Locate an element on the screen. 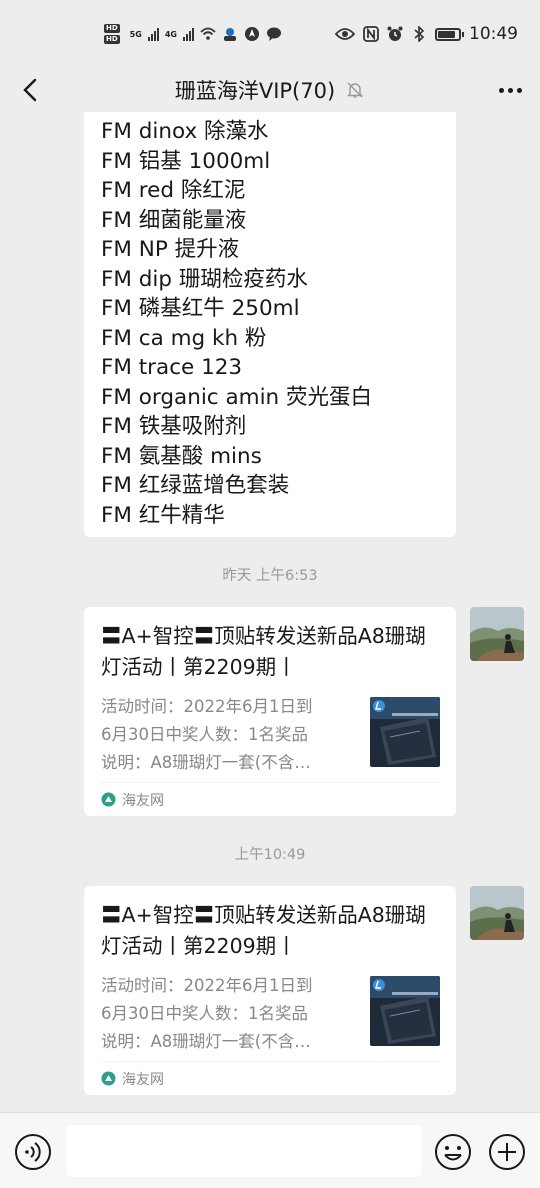  text-message-line: FM red 除红泥 is located at coordinates (173, 190).